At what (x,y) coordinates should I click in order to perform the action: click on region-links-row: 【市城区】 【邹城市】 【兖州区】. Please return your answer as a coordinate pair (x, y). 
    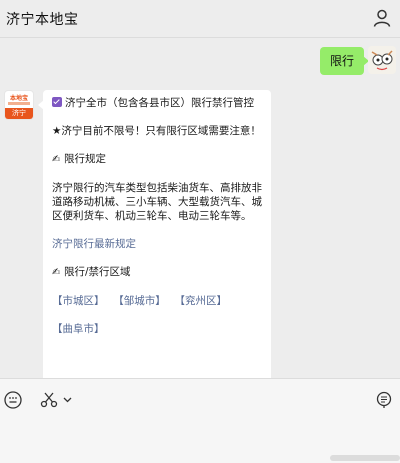
    Looking at the image, I should click on (157, 301).